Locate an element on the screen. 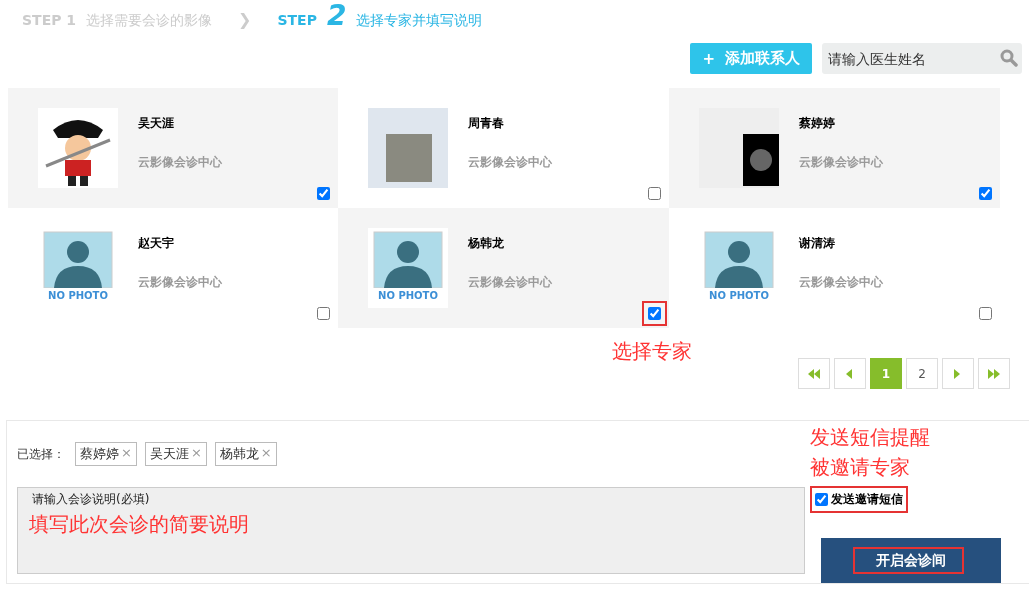  search-field: 请输入医生姓名 is located at coordinates (922, 58).